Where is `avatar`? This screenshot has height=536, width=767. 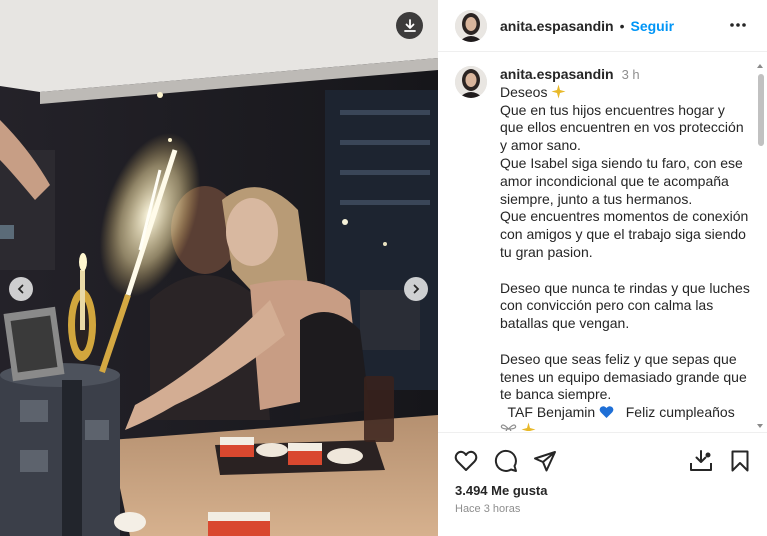
avatar is located at coordinates (471, 25).